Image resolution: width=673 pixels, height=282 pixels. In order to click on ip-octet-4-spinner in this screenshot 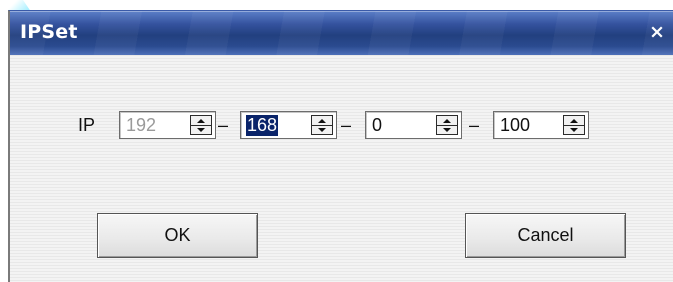, I will do `click(574, 125)`.